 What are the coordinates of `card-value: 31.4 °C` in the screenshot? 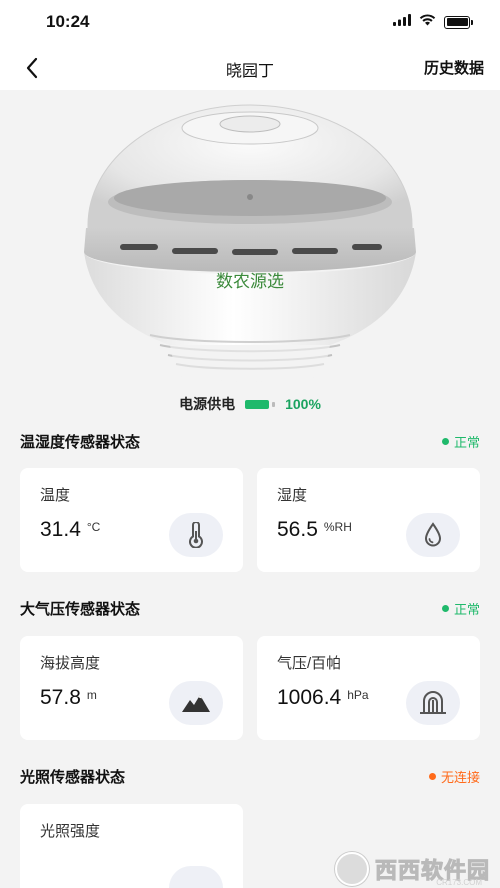 It's located at (70, 529).